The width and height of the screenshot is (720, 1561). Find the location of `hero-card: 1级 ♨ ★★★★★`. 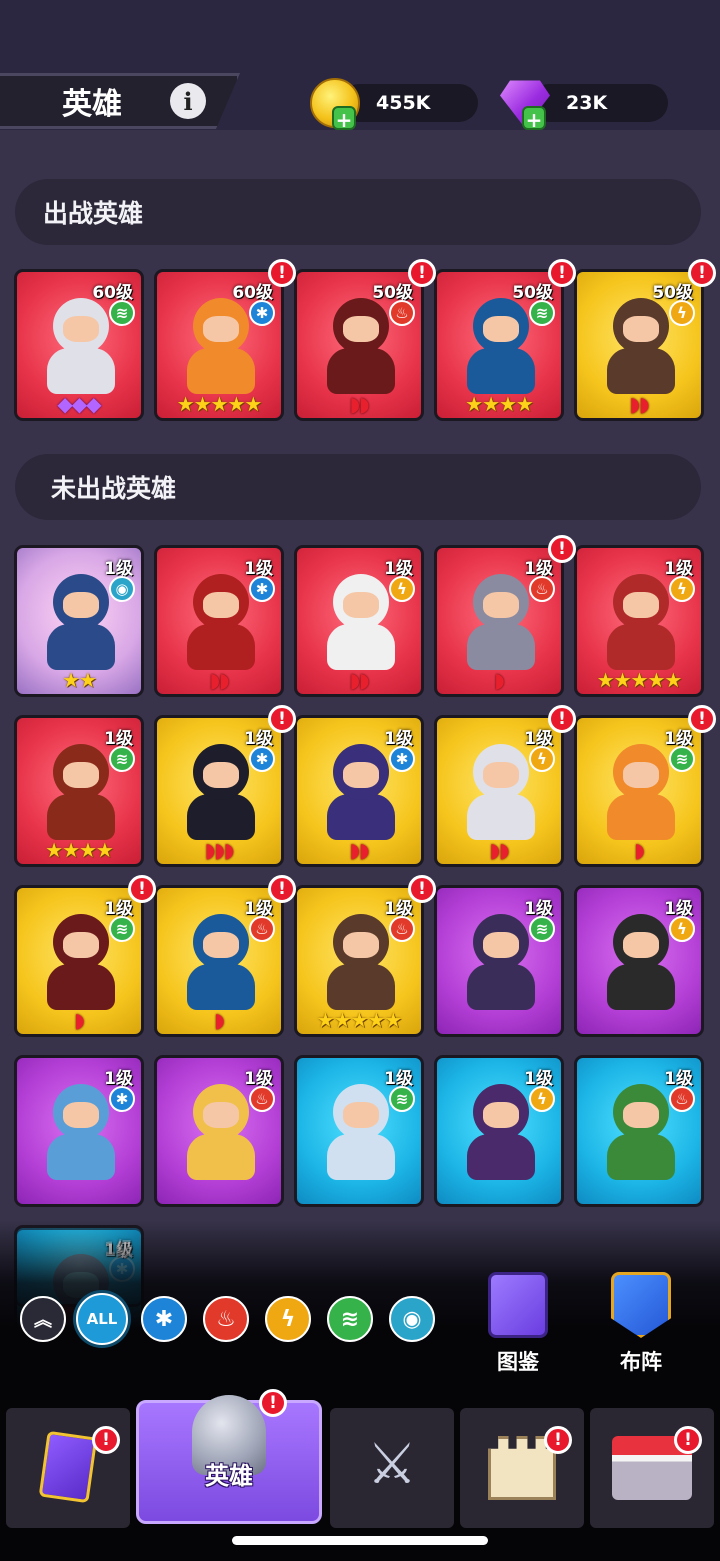

hero-card: 1级 ♨ ★★★★★ is located at coordinates (359, 961).